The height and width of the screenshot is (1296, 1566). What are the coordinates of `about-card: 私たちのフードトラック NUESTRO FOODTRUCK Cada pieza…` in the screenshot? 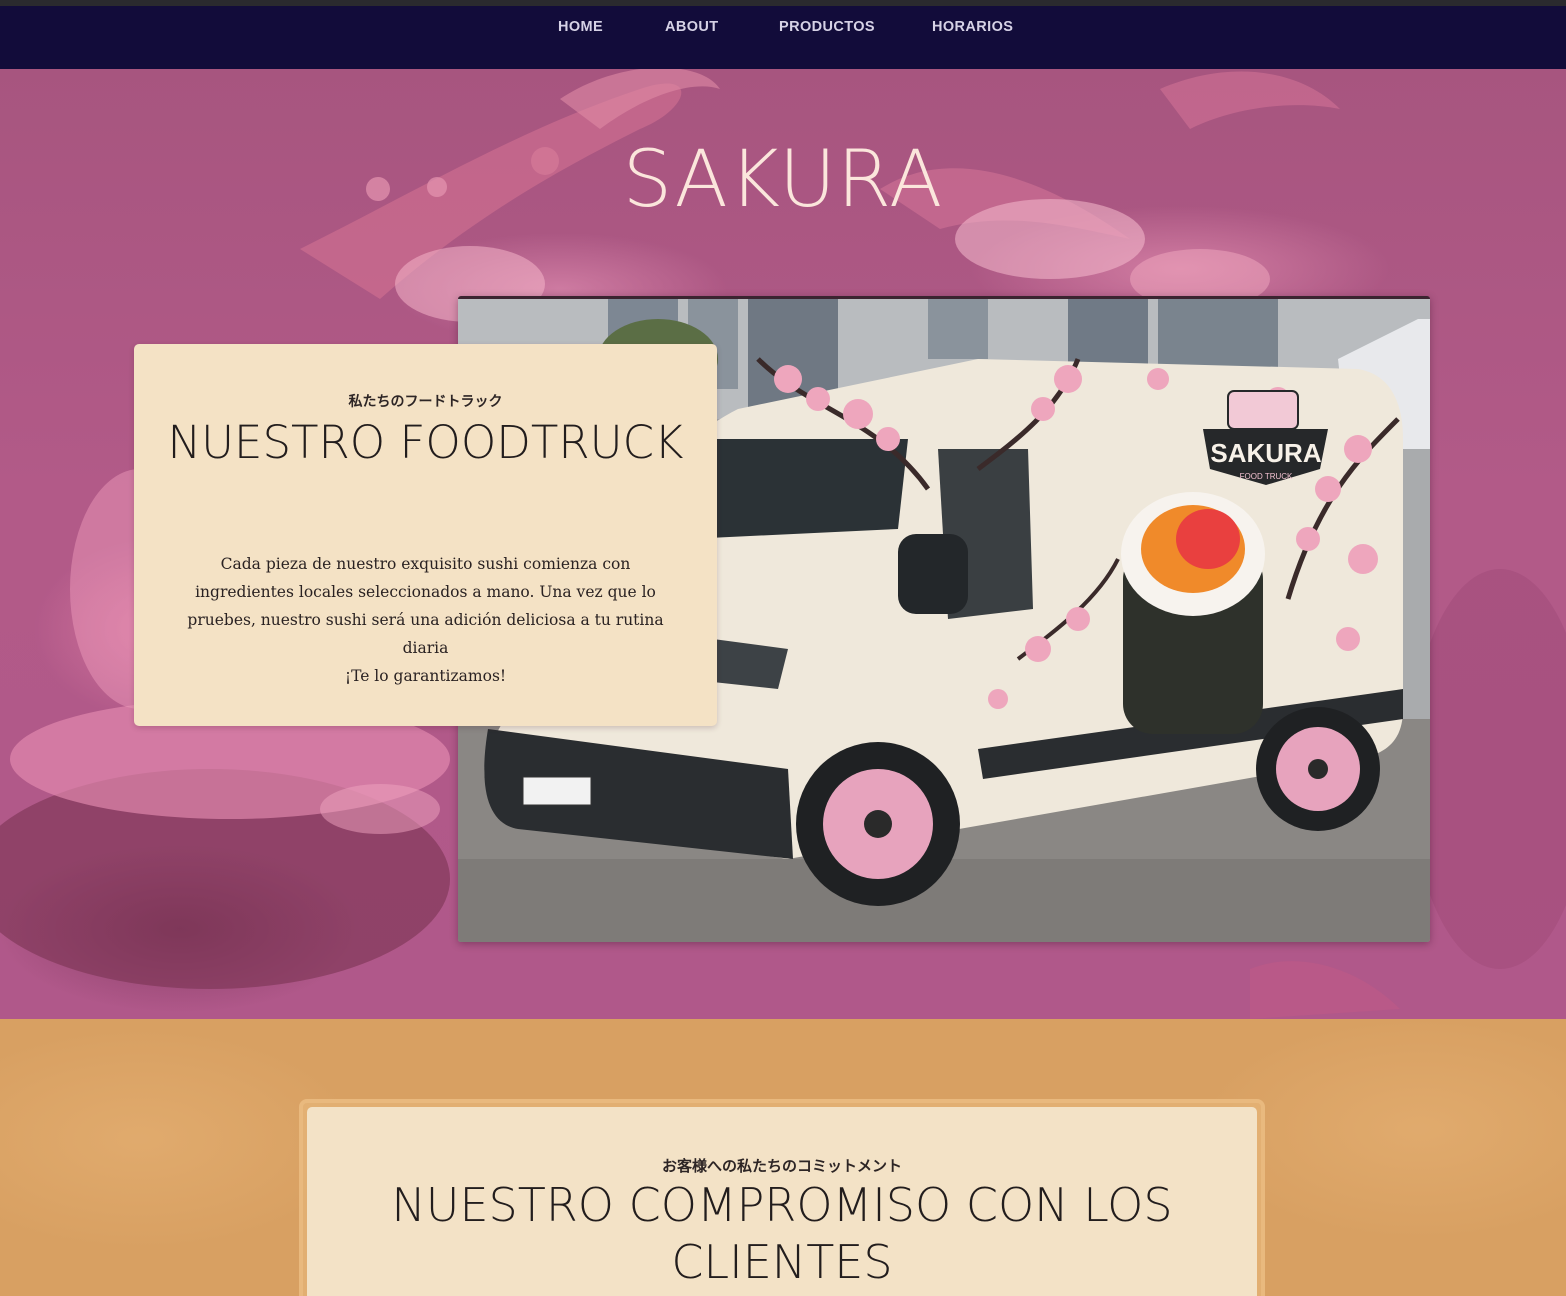 It's located at (425, 535).